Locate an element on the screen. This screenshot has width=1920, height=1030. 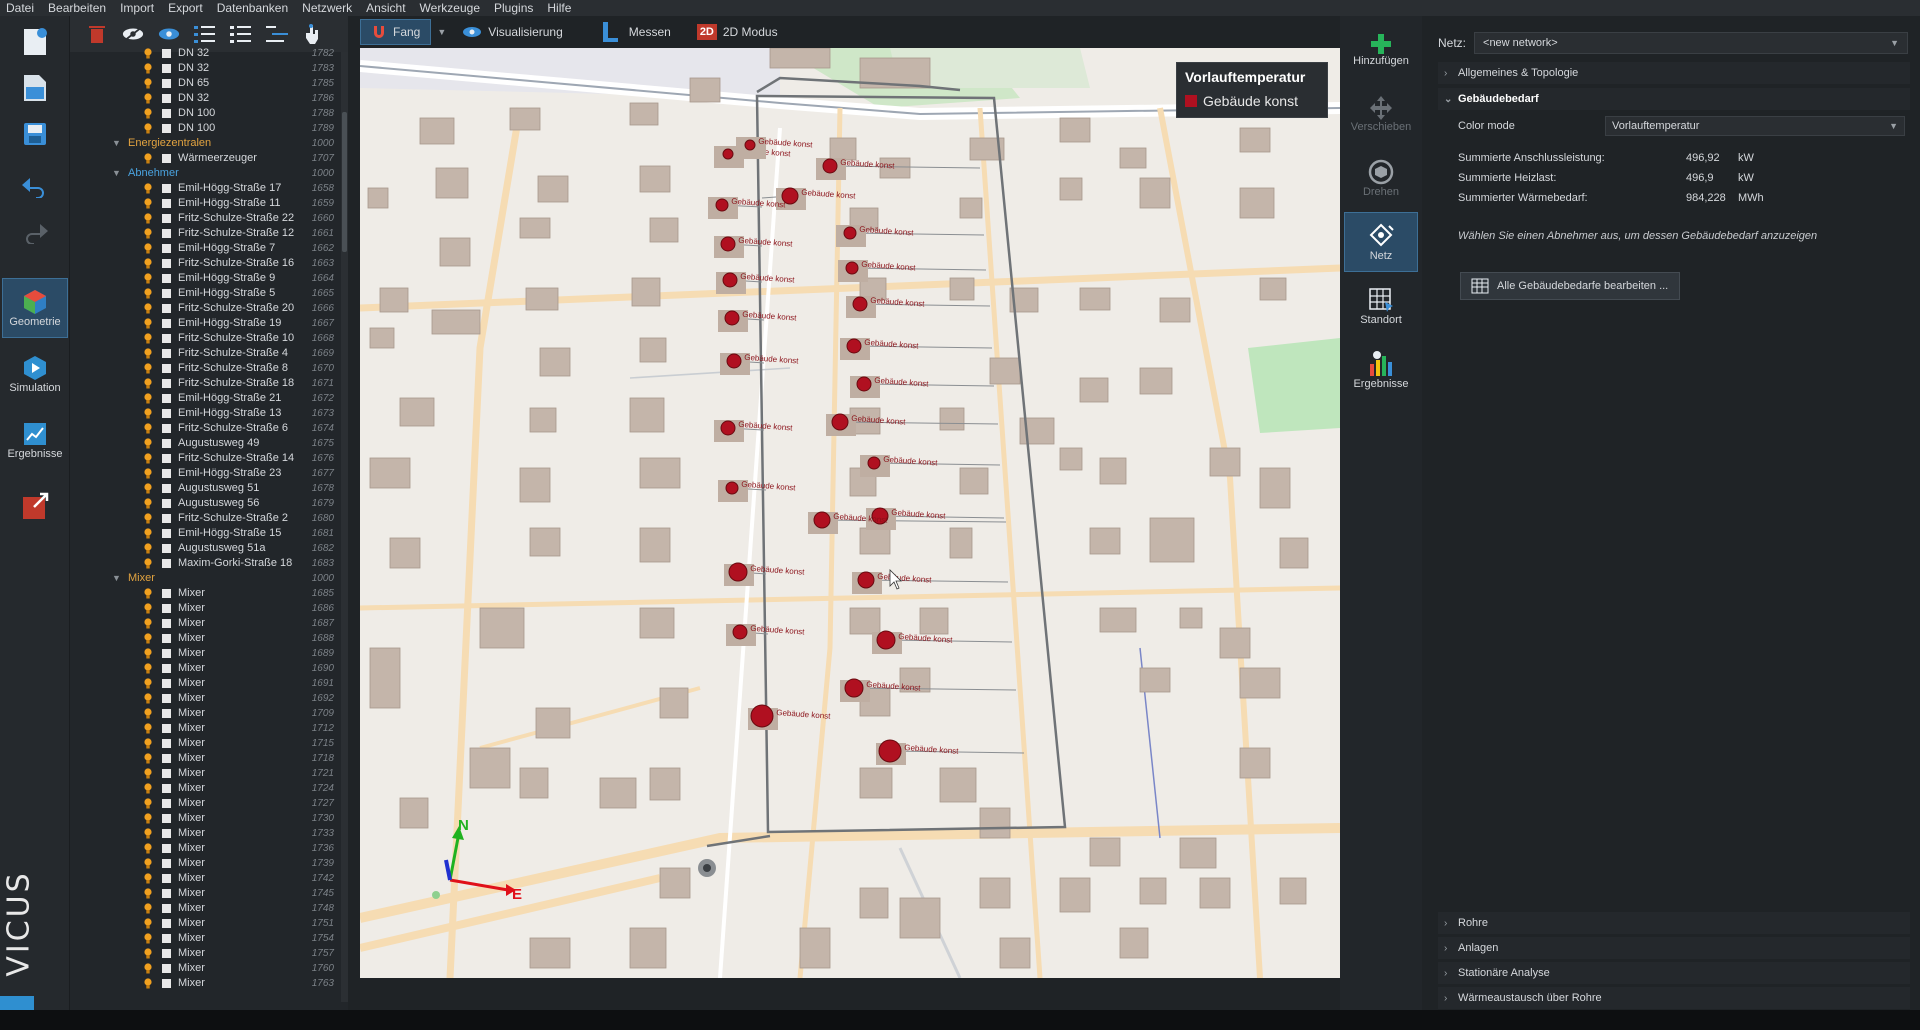
tree-item: Mixer 1730 is located at coordinates (205, 818).